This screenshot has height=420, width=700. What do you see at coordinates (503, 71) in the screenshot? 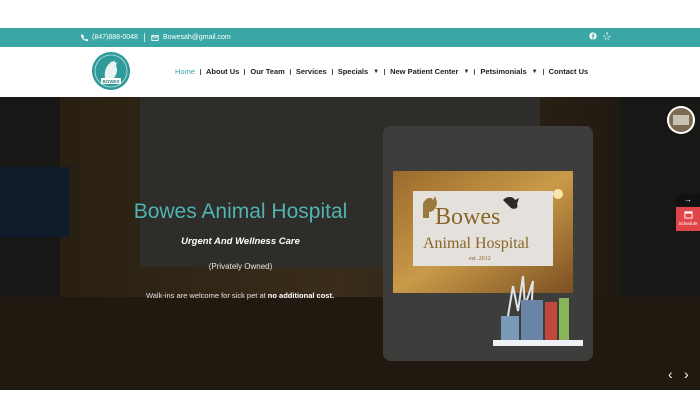
I see `nav-label: Petsimonials` at bounding box center [503, 71].